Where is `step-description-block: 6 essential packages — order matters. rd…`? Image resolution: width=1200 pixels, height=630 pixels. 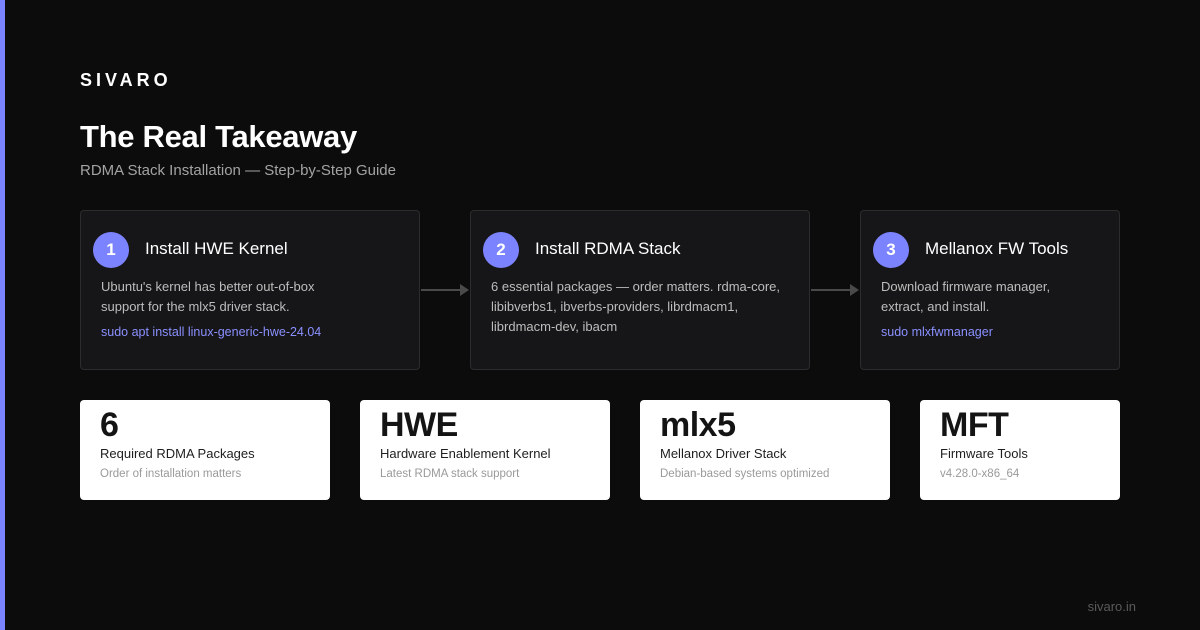
step-description-block: 6 essential packages — order matters. rd… is located at coordinates (642, 307).